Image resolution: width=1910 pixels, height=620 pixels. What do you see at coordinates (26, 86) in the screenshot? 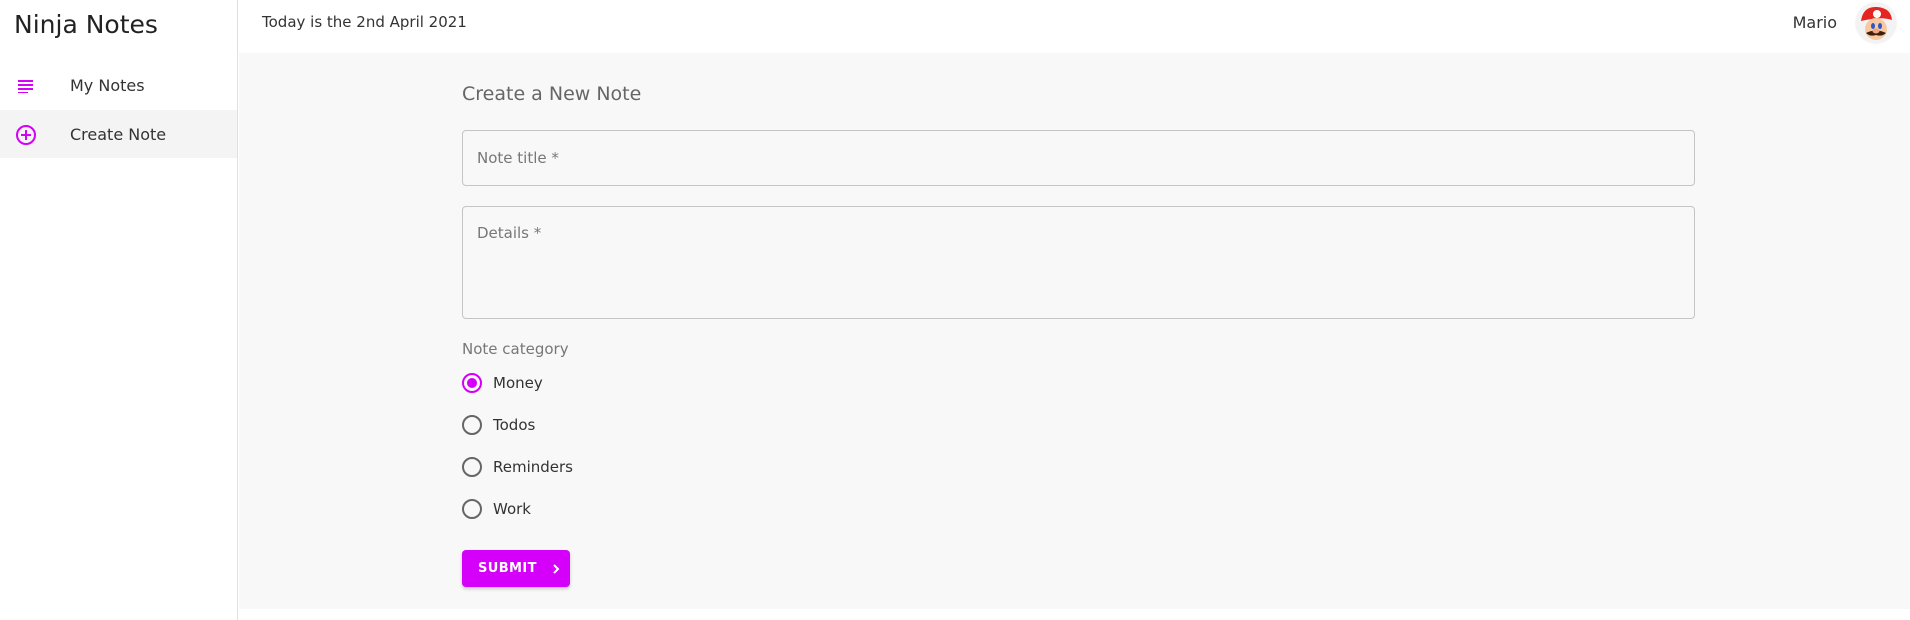
I see `subject-icon` at bounding box center [26, 86].